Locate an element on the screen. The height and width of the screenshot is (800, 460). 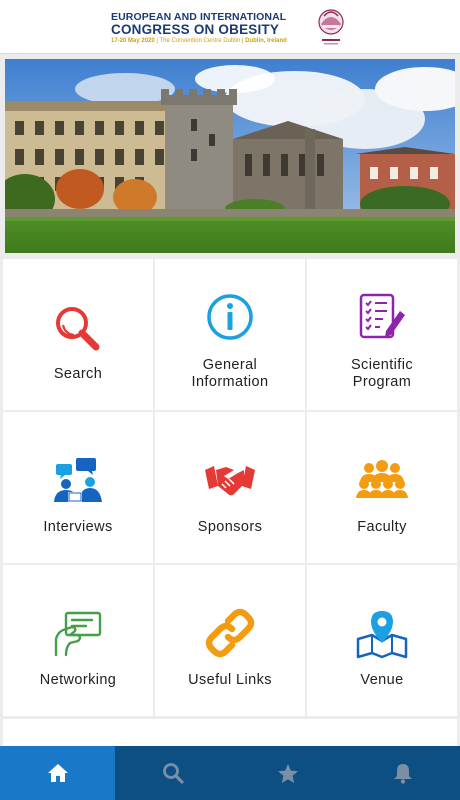
congress-city: Dublin, Ireland is located at coordinates (266, 41).